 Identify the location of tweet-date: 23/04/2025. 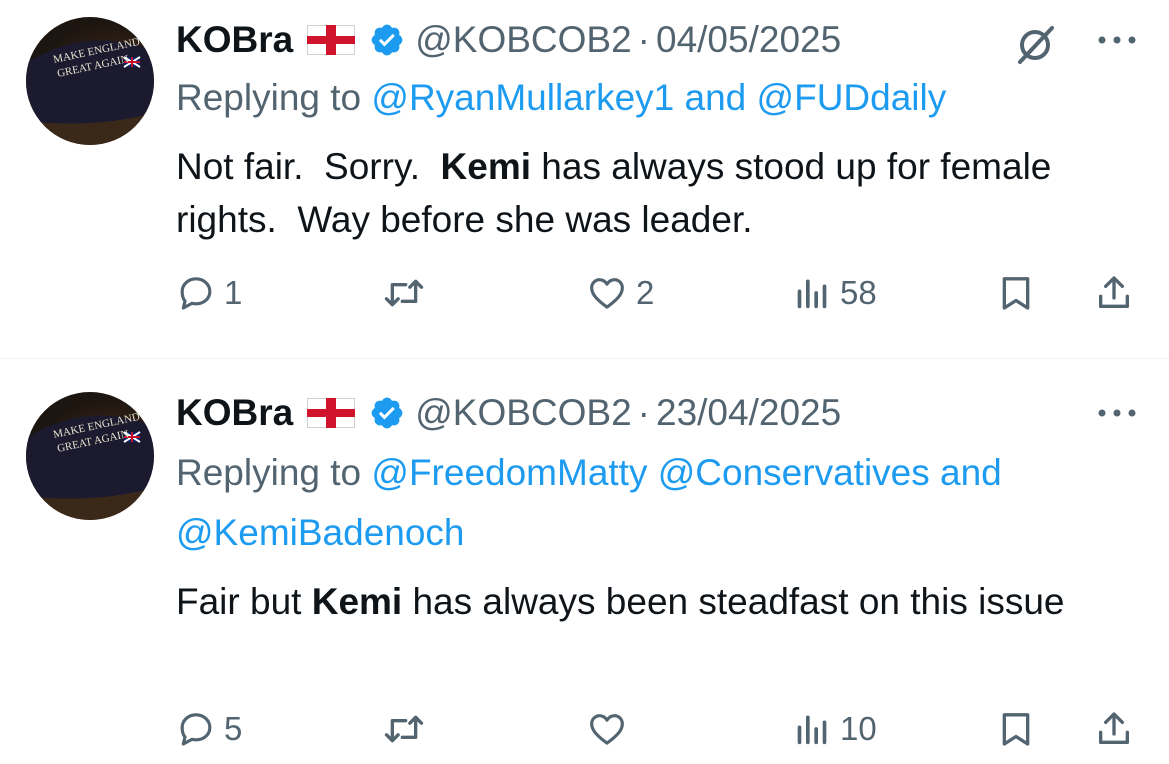
(748, 413).